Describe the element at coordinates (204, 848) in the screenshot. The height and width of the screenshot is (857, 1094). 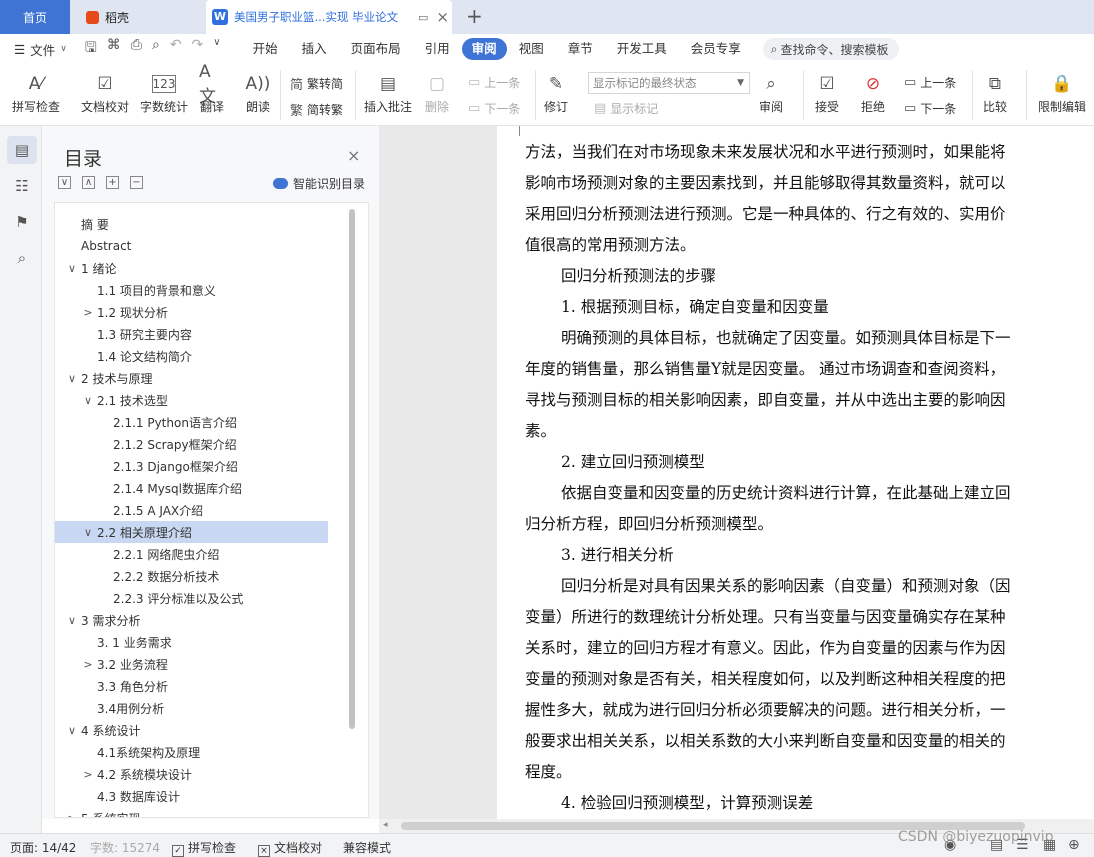
I see `spell-check-toggle: ✓ 拼写检查` at that location.